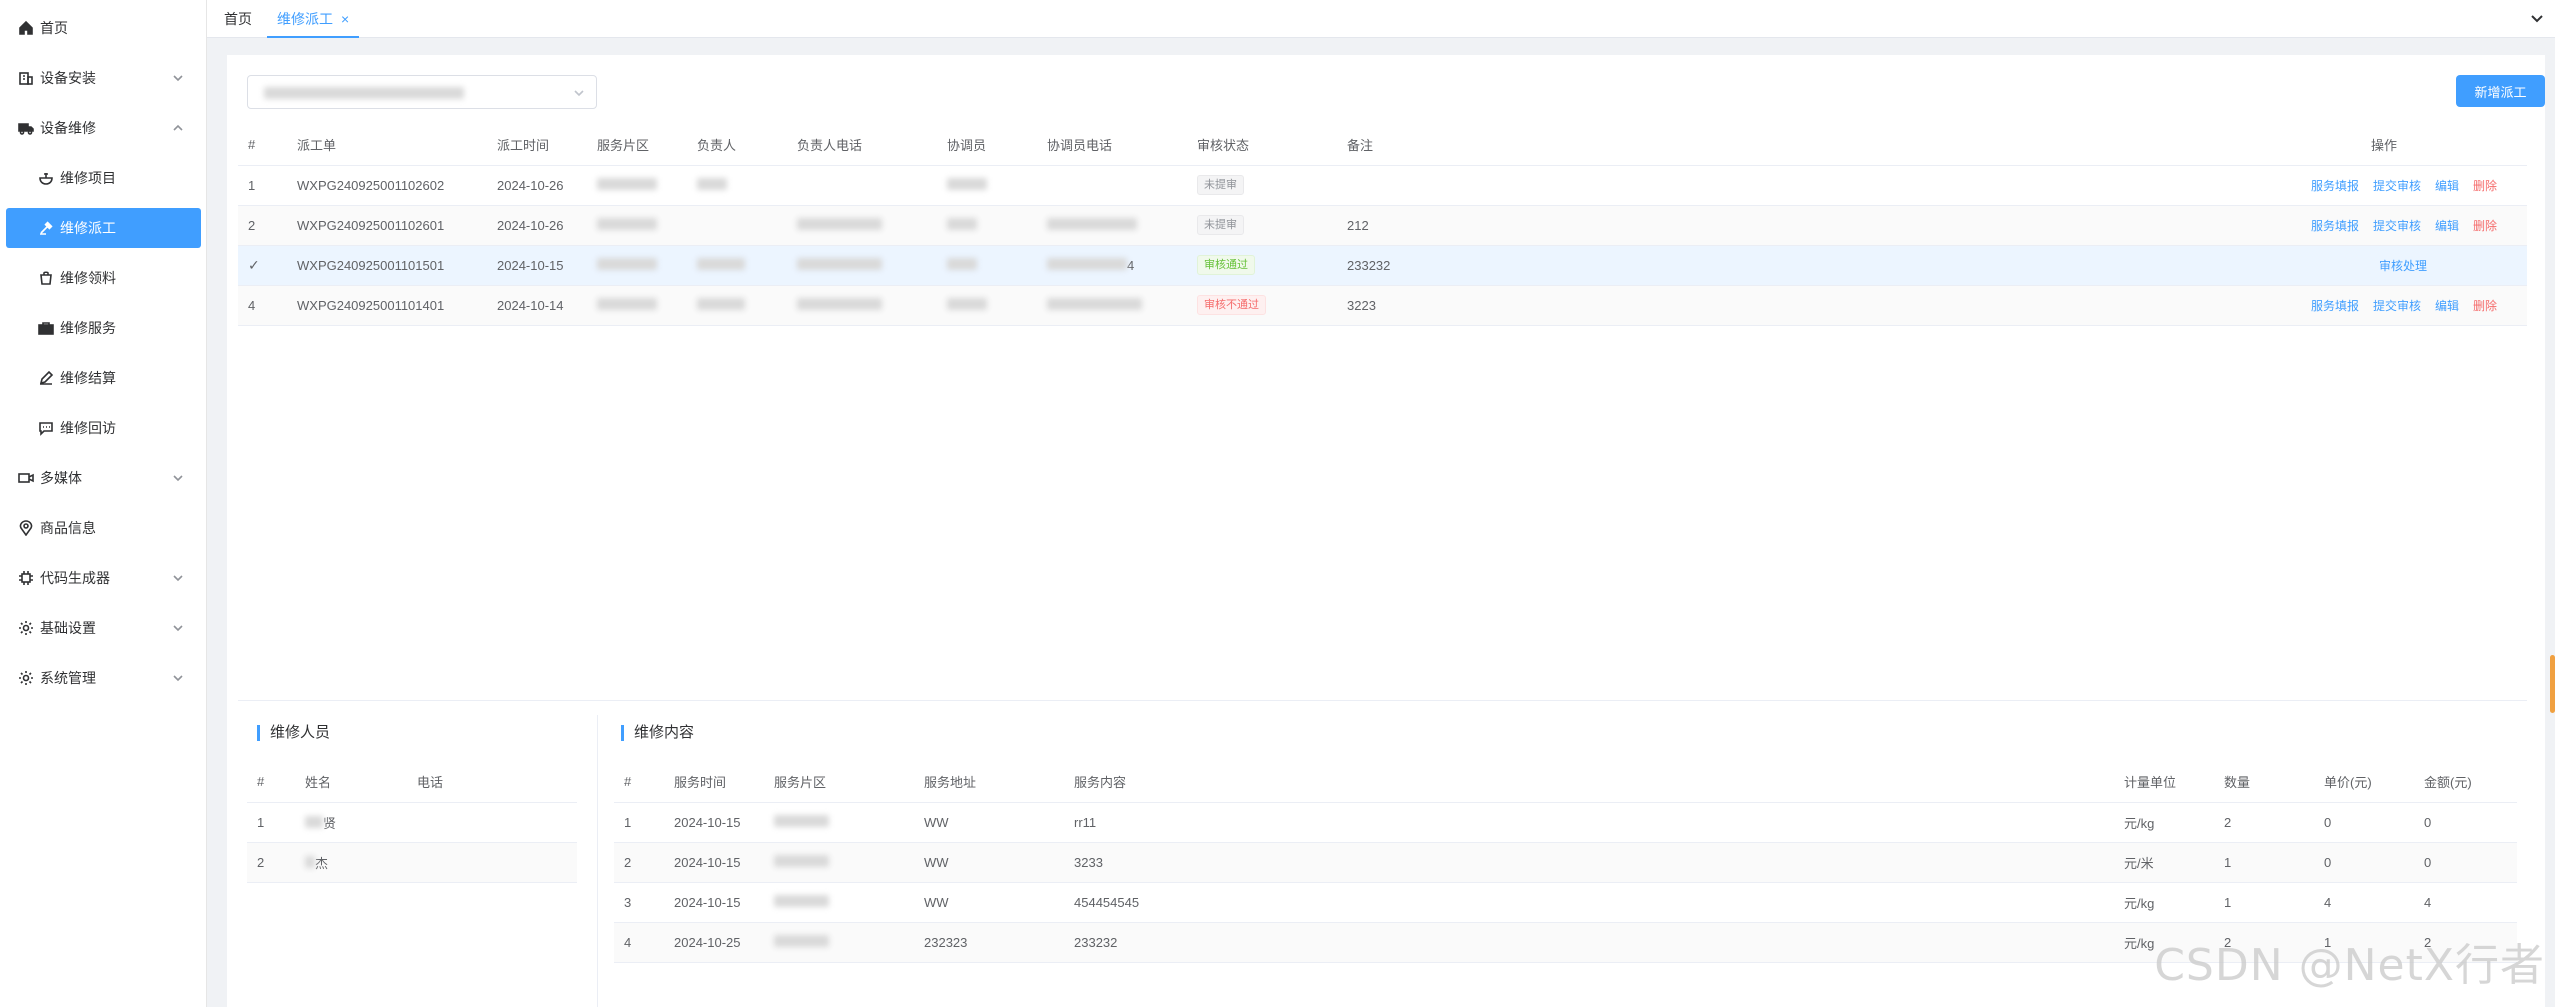 The image size is (2555, 1007). Describe the element at coordinates (639, 862) in the screenshot. I see `row-index: 2` at that location.